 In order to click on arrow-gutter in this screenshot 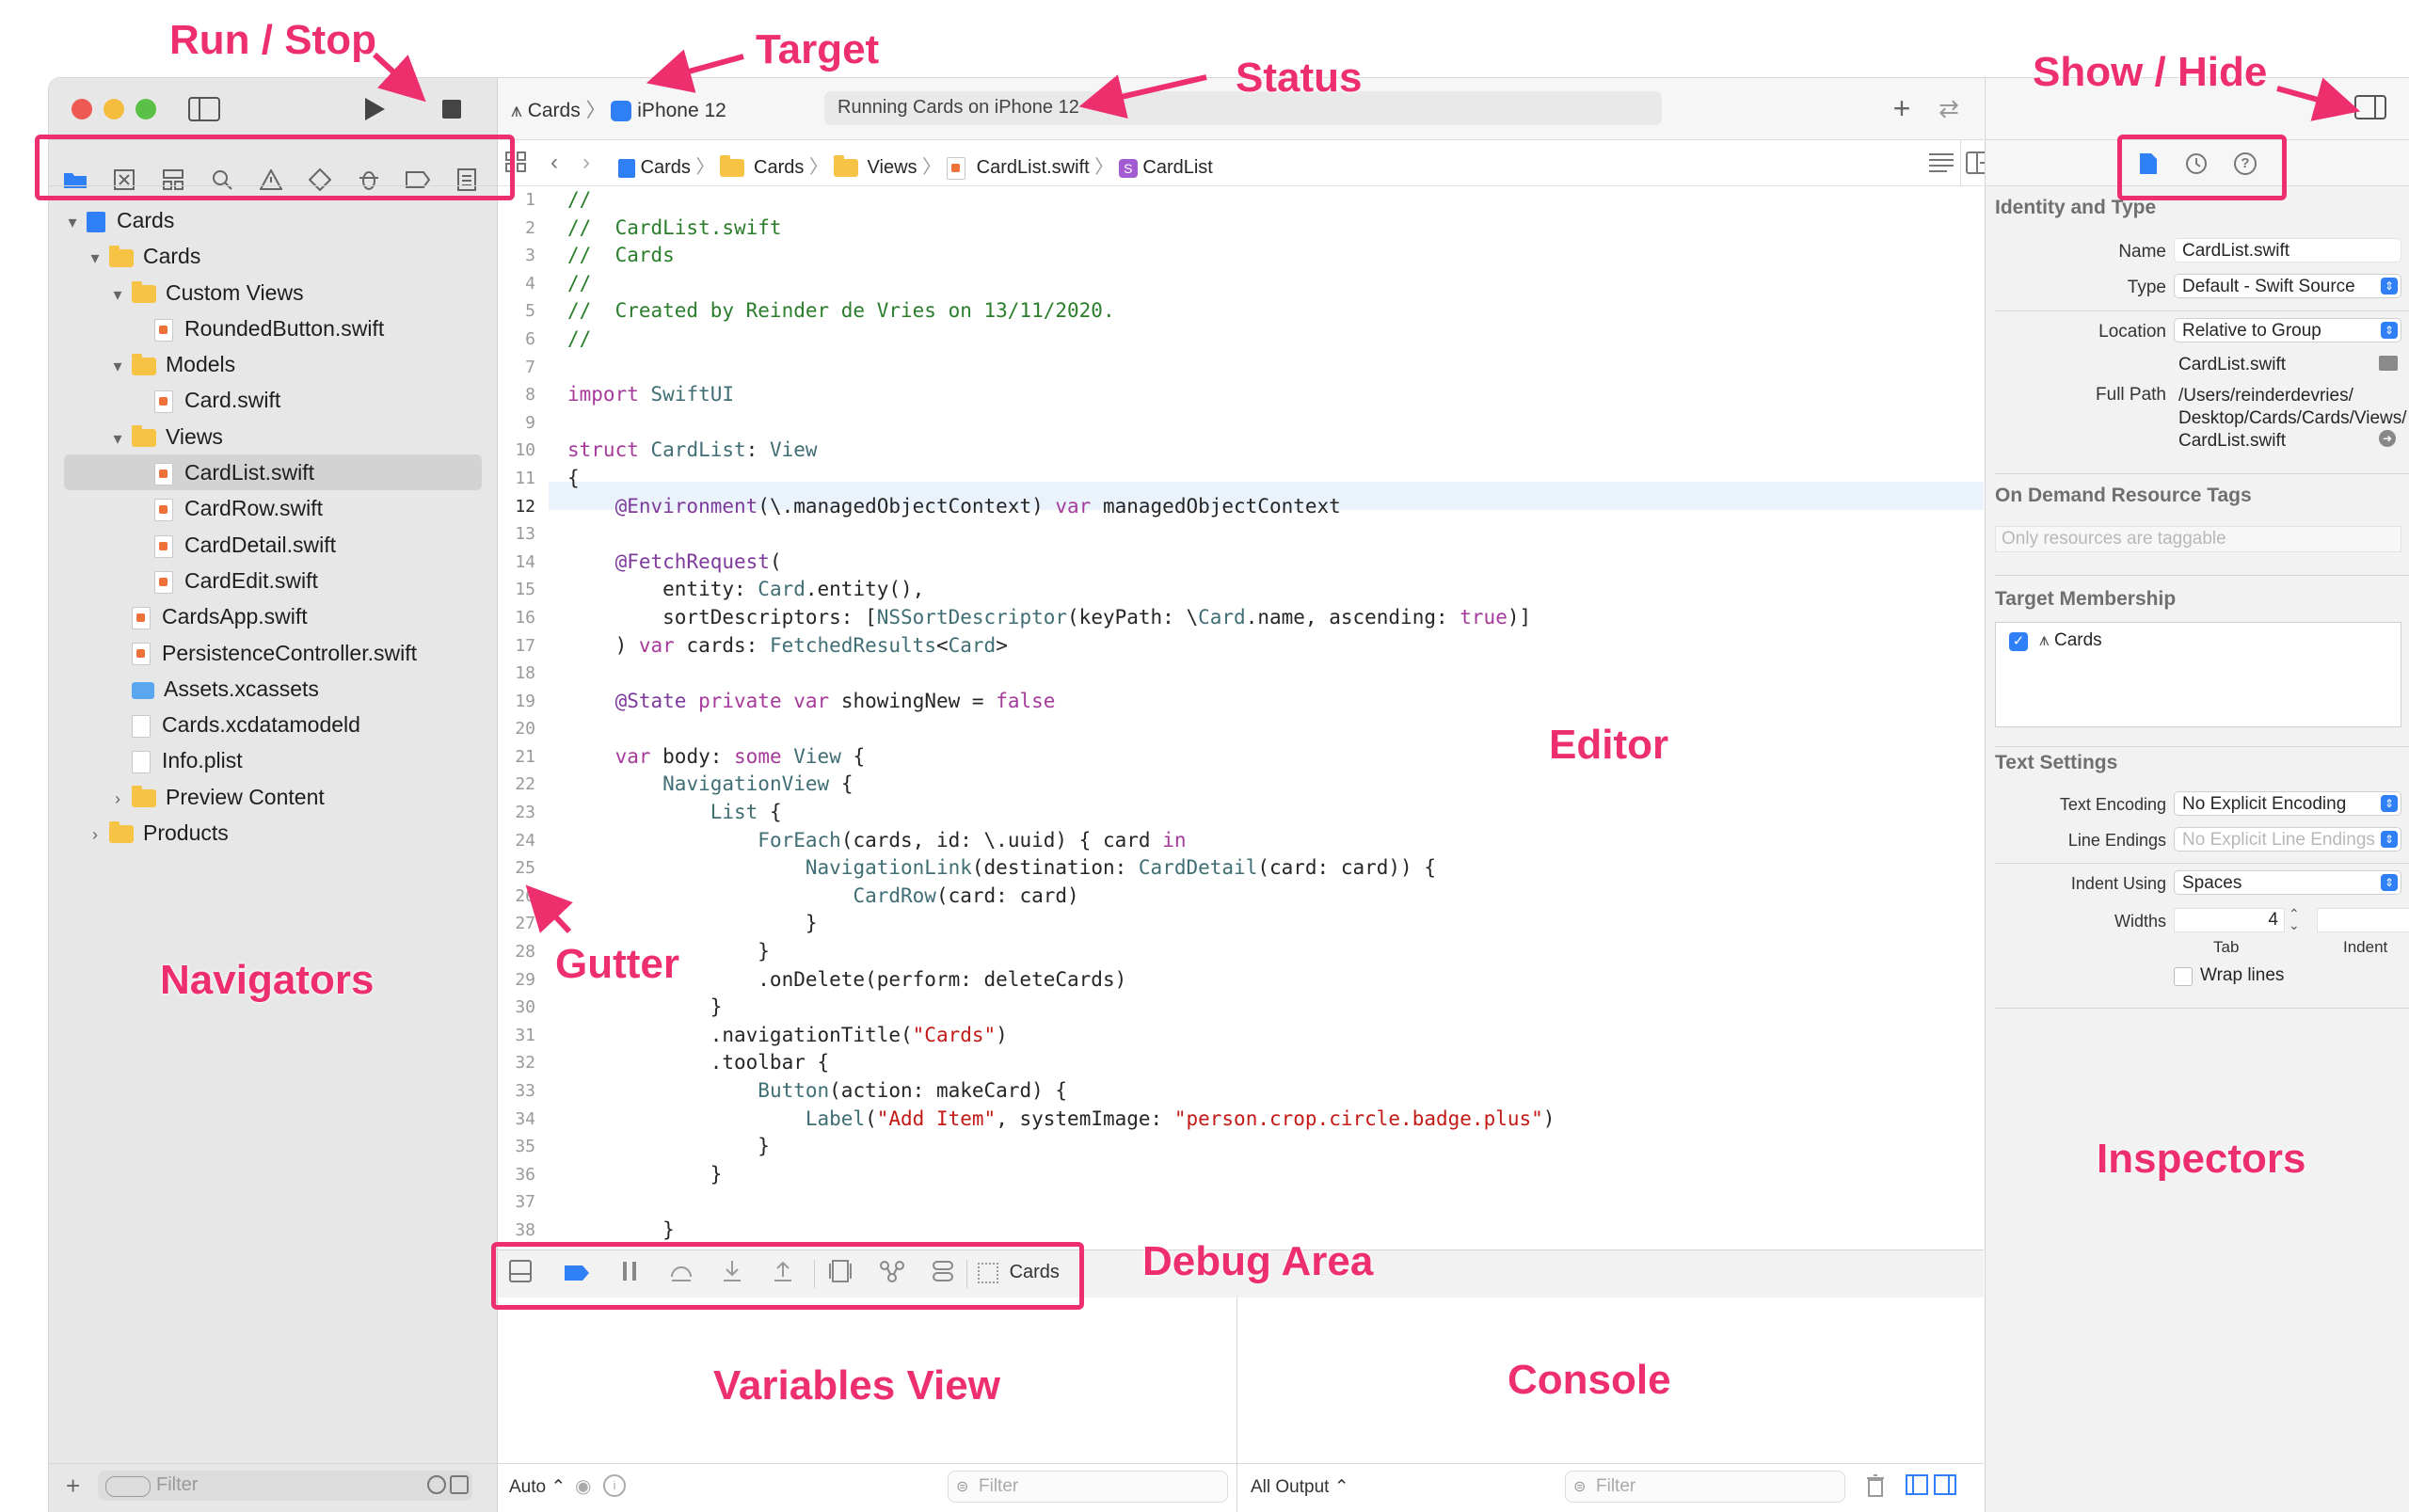, I will do `click(549, 909)`.